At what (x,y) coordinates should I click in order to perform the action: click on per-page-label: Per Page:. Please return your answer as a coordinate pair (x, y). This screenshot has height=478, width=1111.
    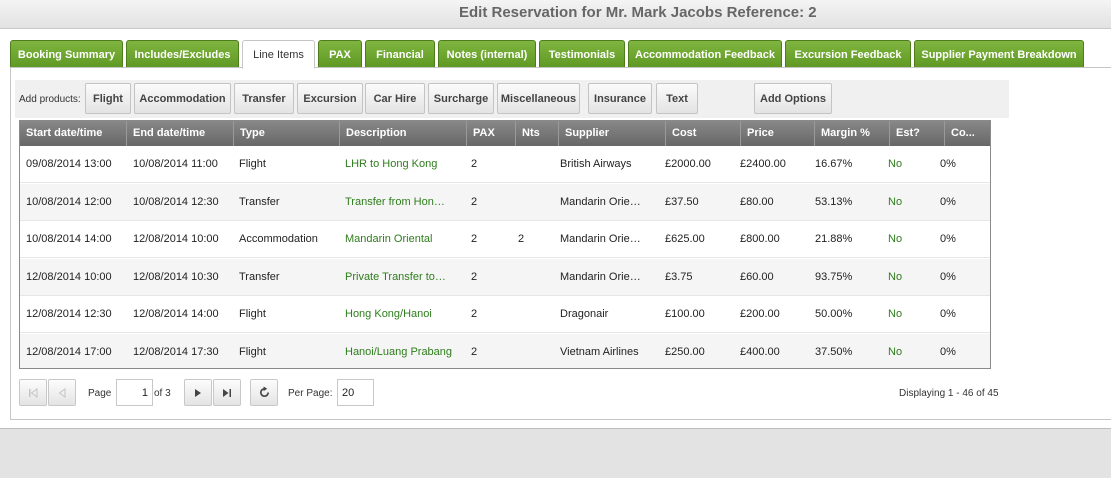
    Looking at the image, I should click on (310, 393).